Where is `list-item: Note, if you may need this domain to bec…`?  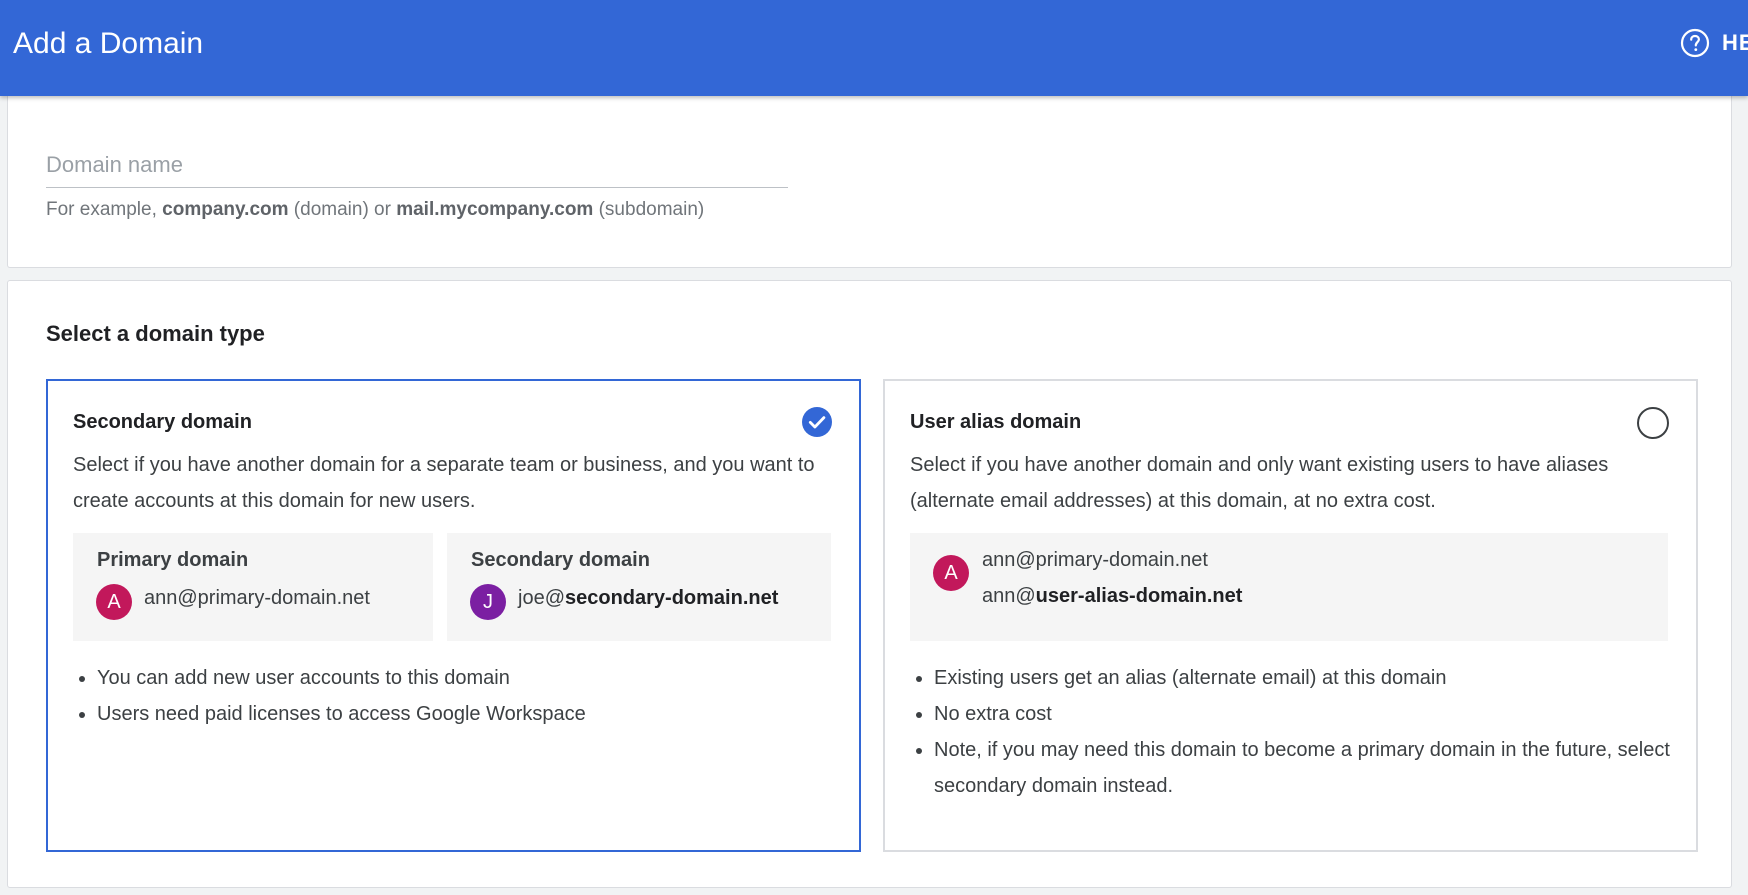 list-item: Note, if you may need this domain to bec… is located at coordinates (1302, 768).